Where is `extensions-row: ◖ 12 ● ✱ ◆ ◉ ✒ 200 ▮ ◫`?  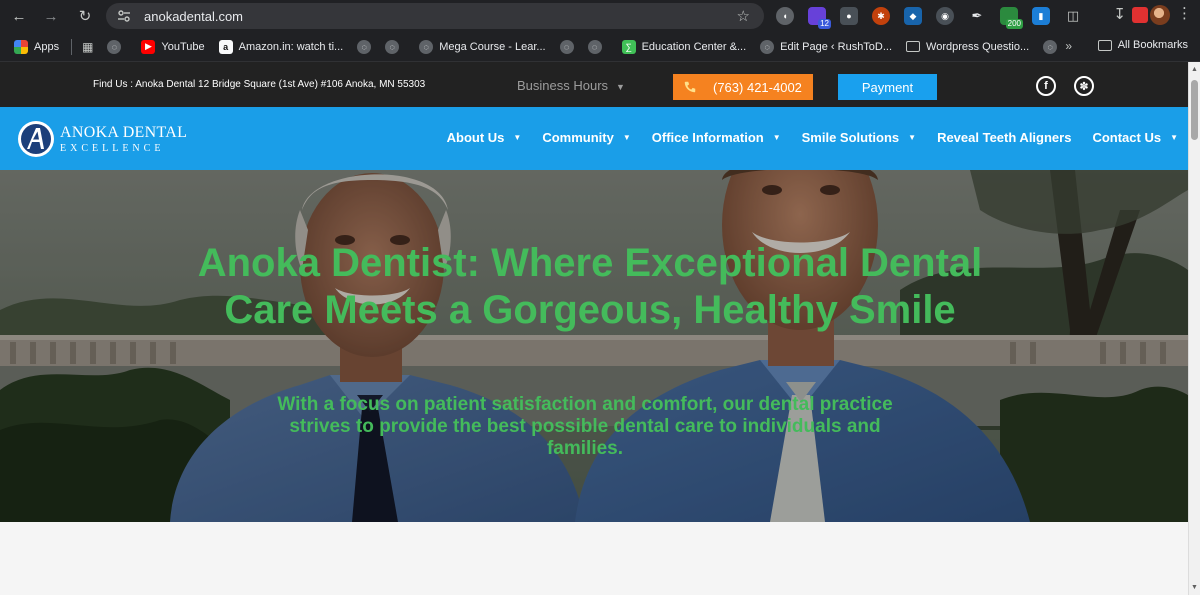
extensions-row: ◖ 12 ● ✱ ◆ ◉ ✒ 200 ▮ ◫ is located at coordinates (936, 16).